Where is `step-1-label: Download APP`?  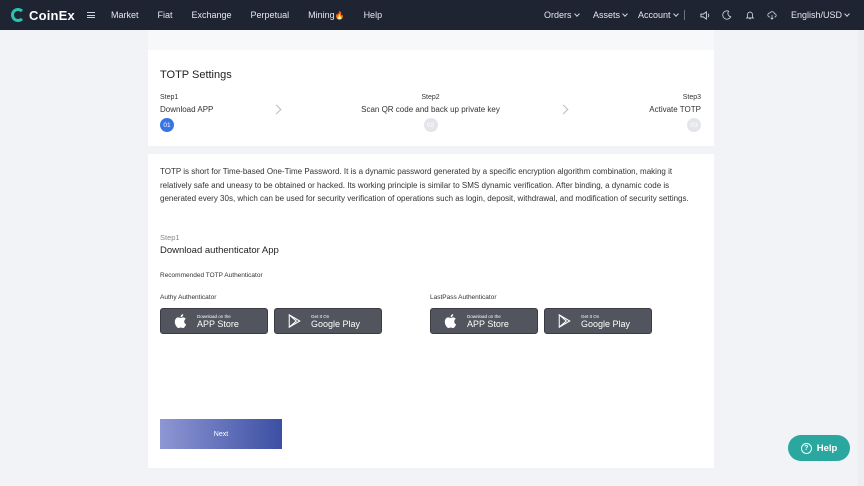 step-1-label: Download APP is located at coordinates (187, 109).